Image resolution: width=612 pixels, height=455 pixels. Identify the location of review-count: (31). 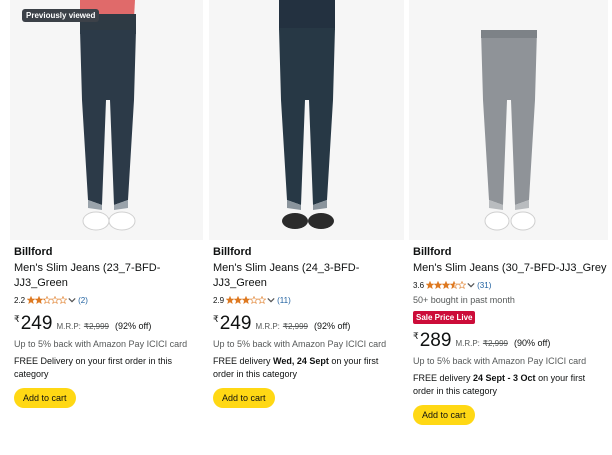
(484, 285).